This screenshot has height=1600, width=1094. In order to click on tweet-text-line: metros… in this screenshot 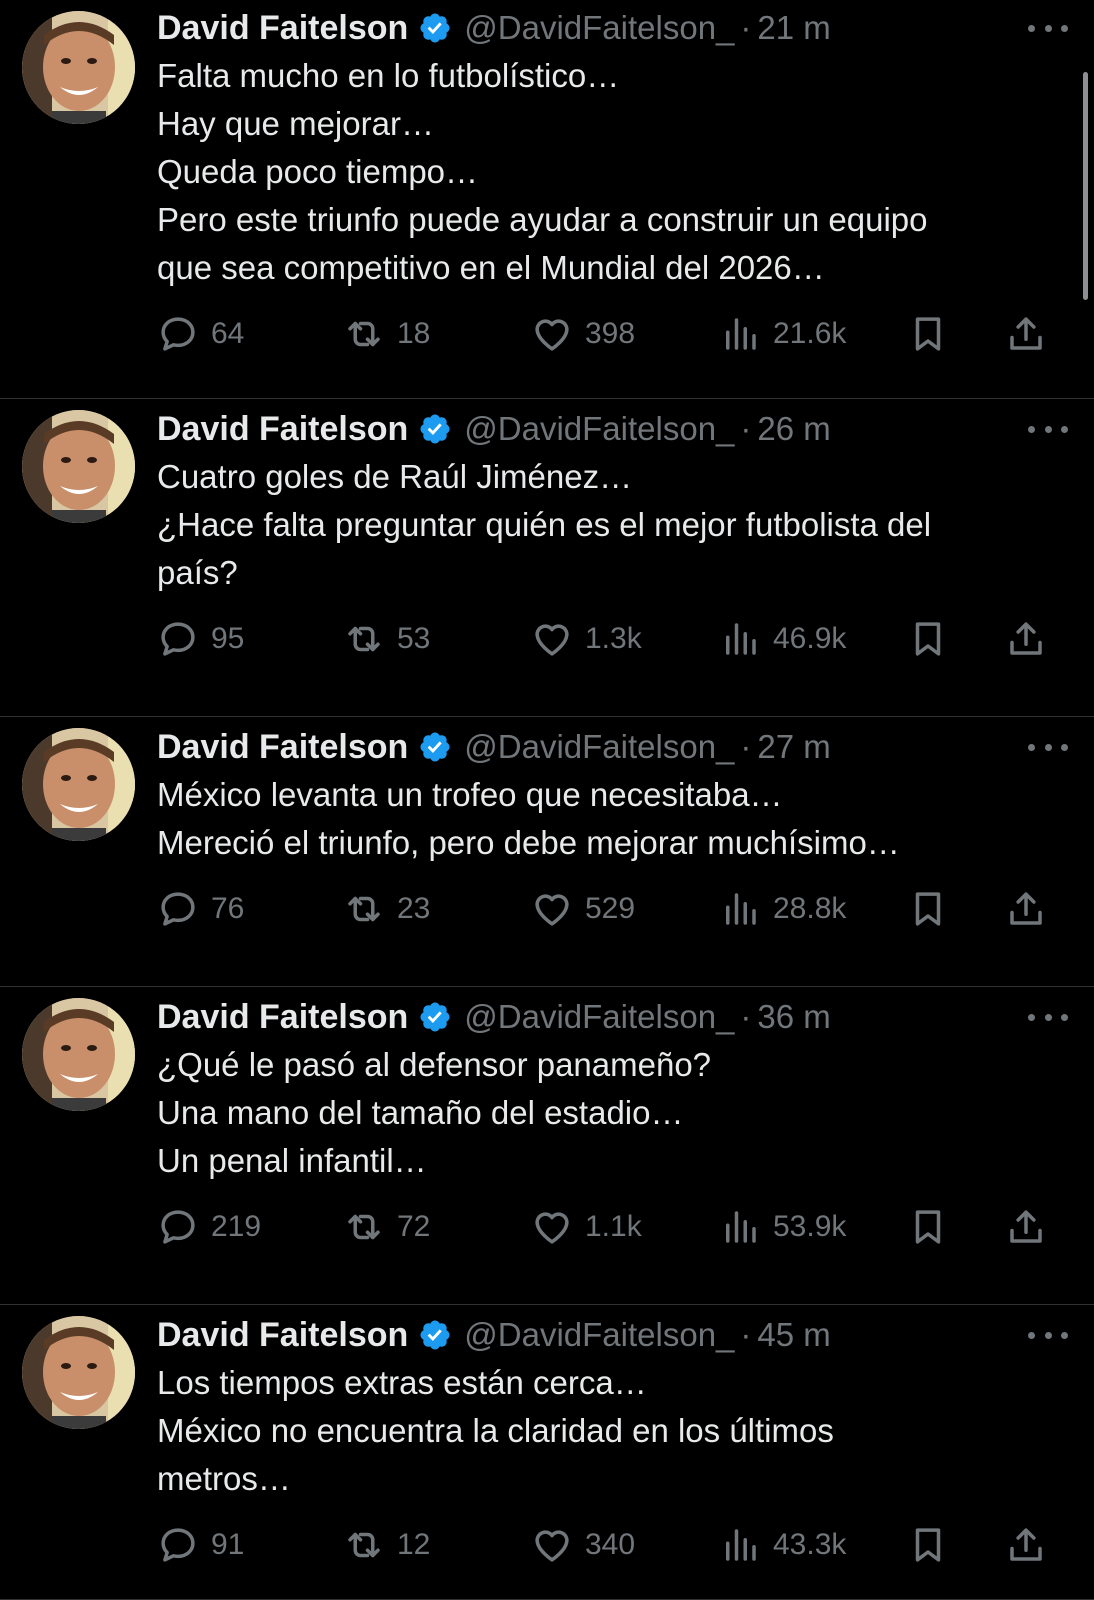, I will do `click(224, 1478)`.